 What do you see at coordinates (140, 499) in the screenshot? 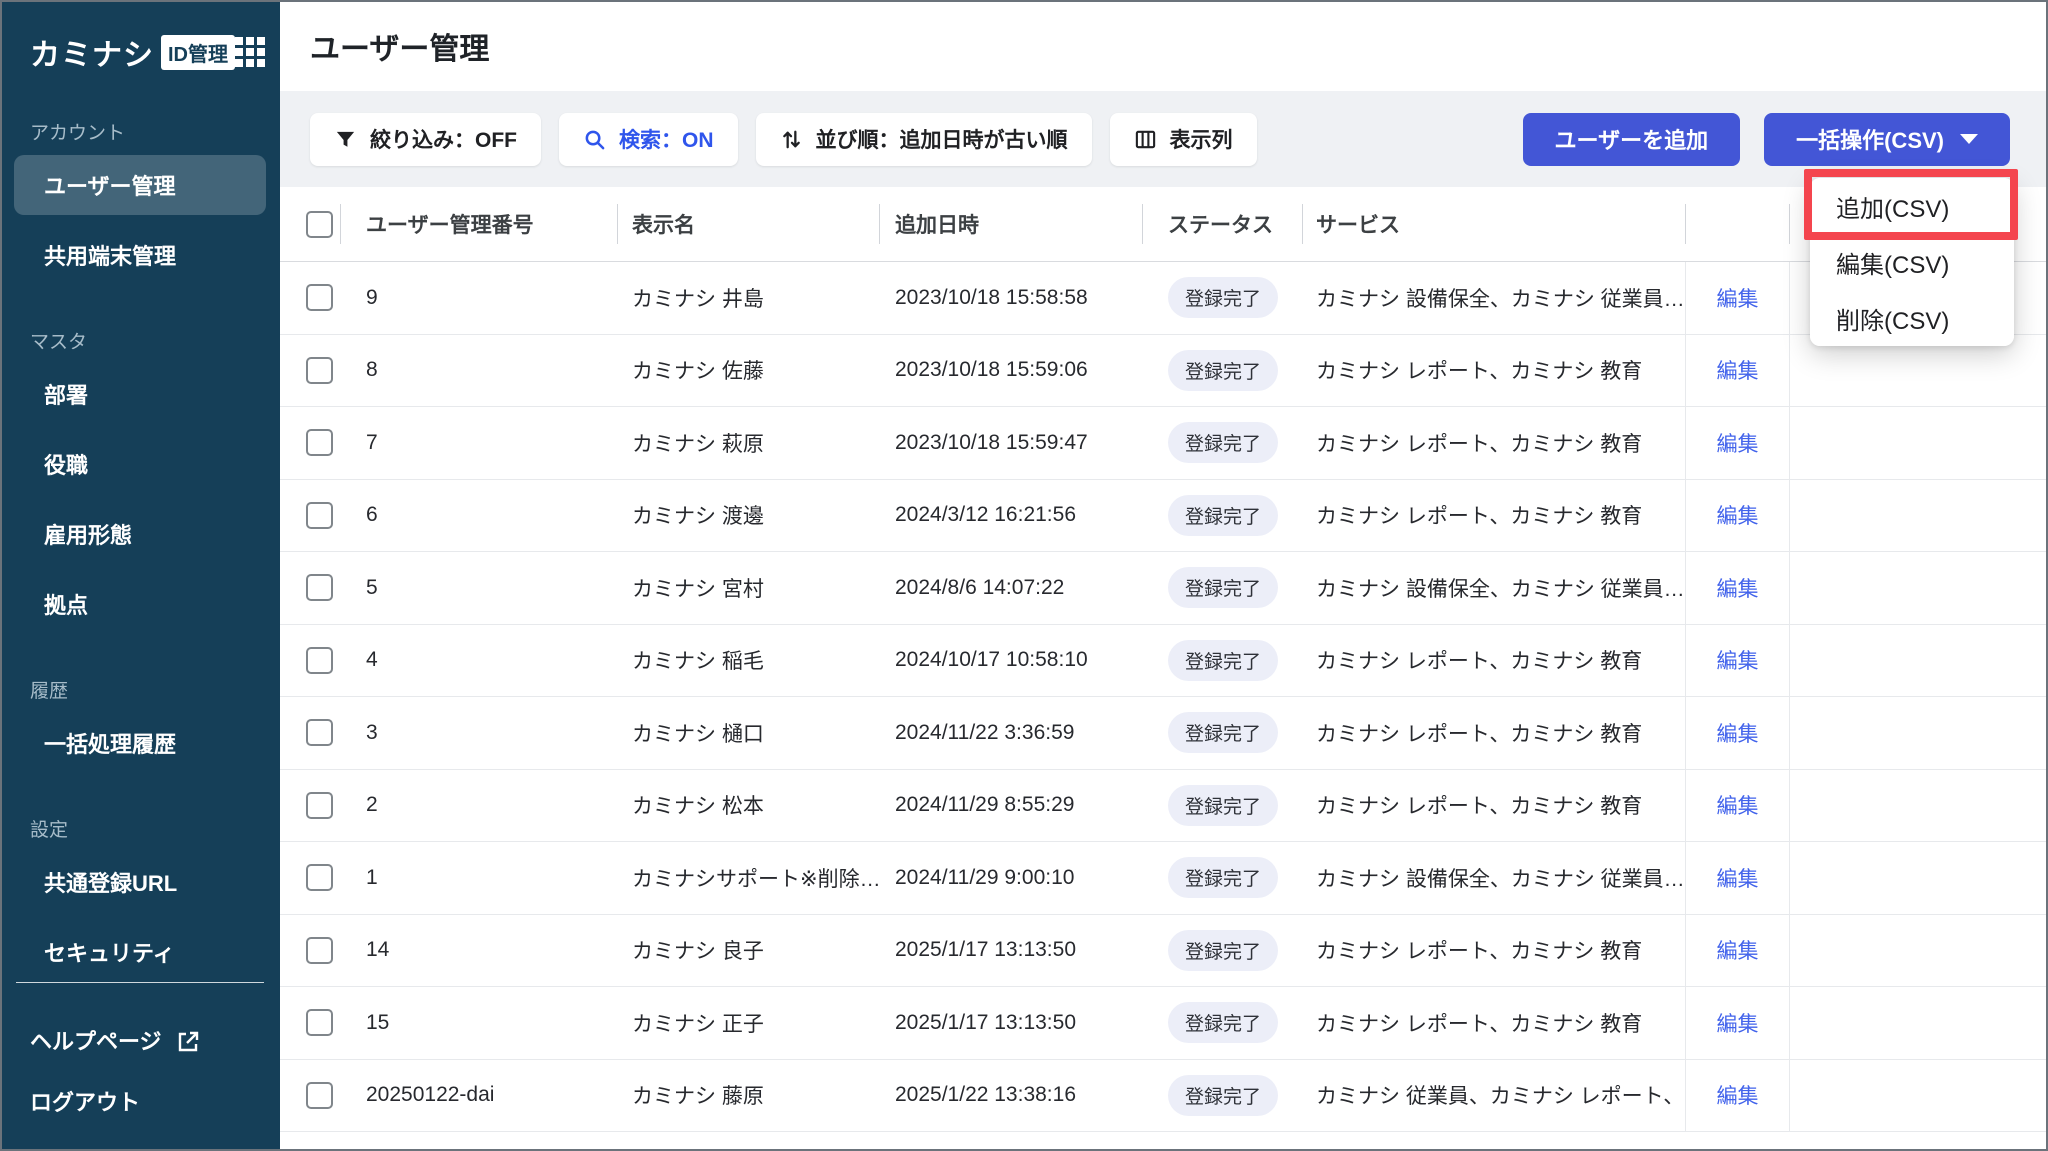
I see `section-items: 部署 役職 雇用形態 拠点` at bounding box center [140, 499].